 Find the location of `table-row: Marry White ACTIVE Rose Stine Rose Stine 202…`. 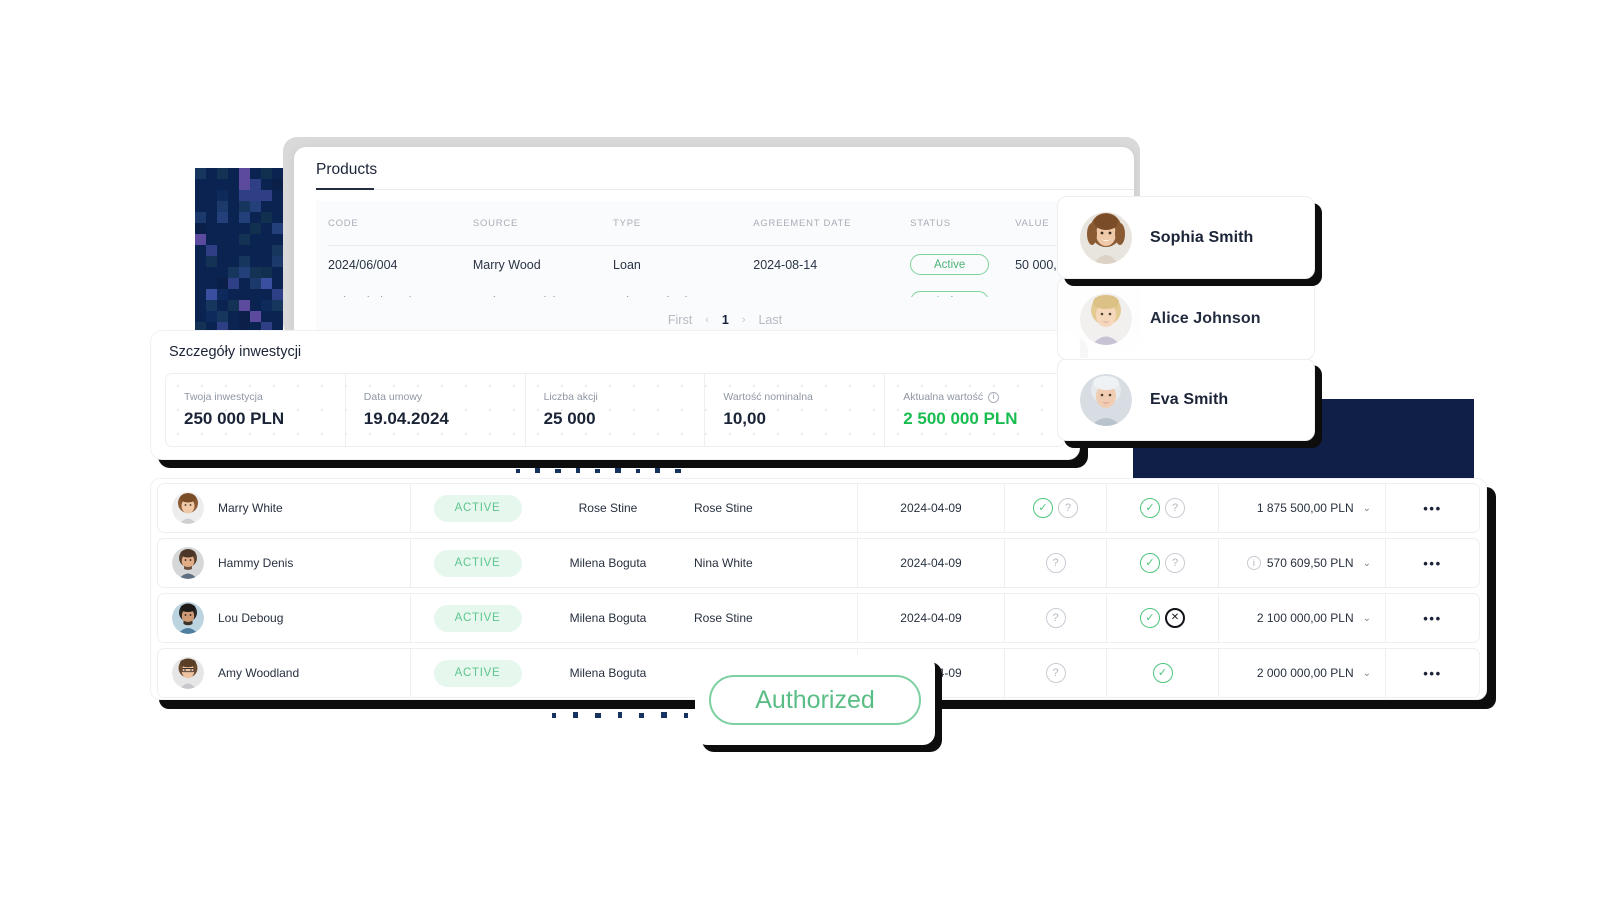

table-row: Marry White ACTIVE Rose Stine Rose Stine 202… is located at coordinates (818, 508).